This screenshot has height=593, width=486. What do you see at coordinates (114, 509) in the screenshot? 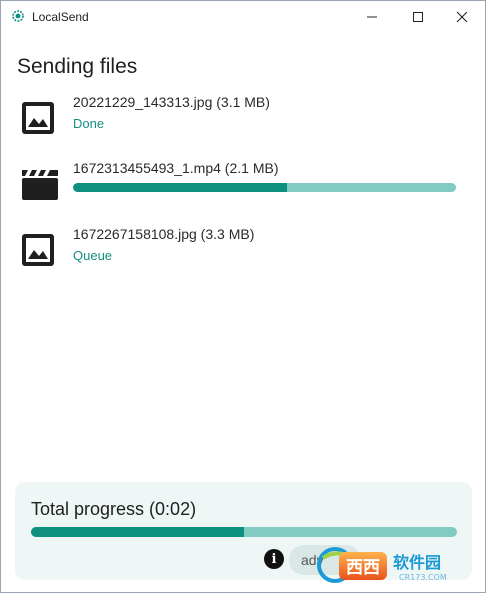
I see `total-progress-label: Total progress (0:02)` at bounding box center [114, 509].